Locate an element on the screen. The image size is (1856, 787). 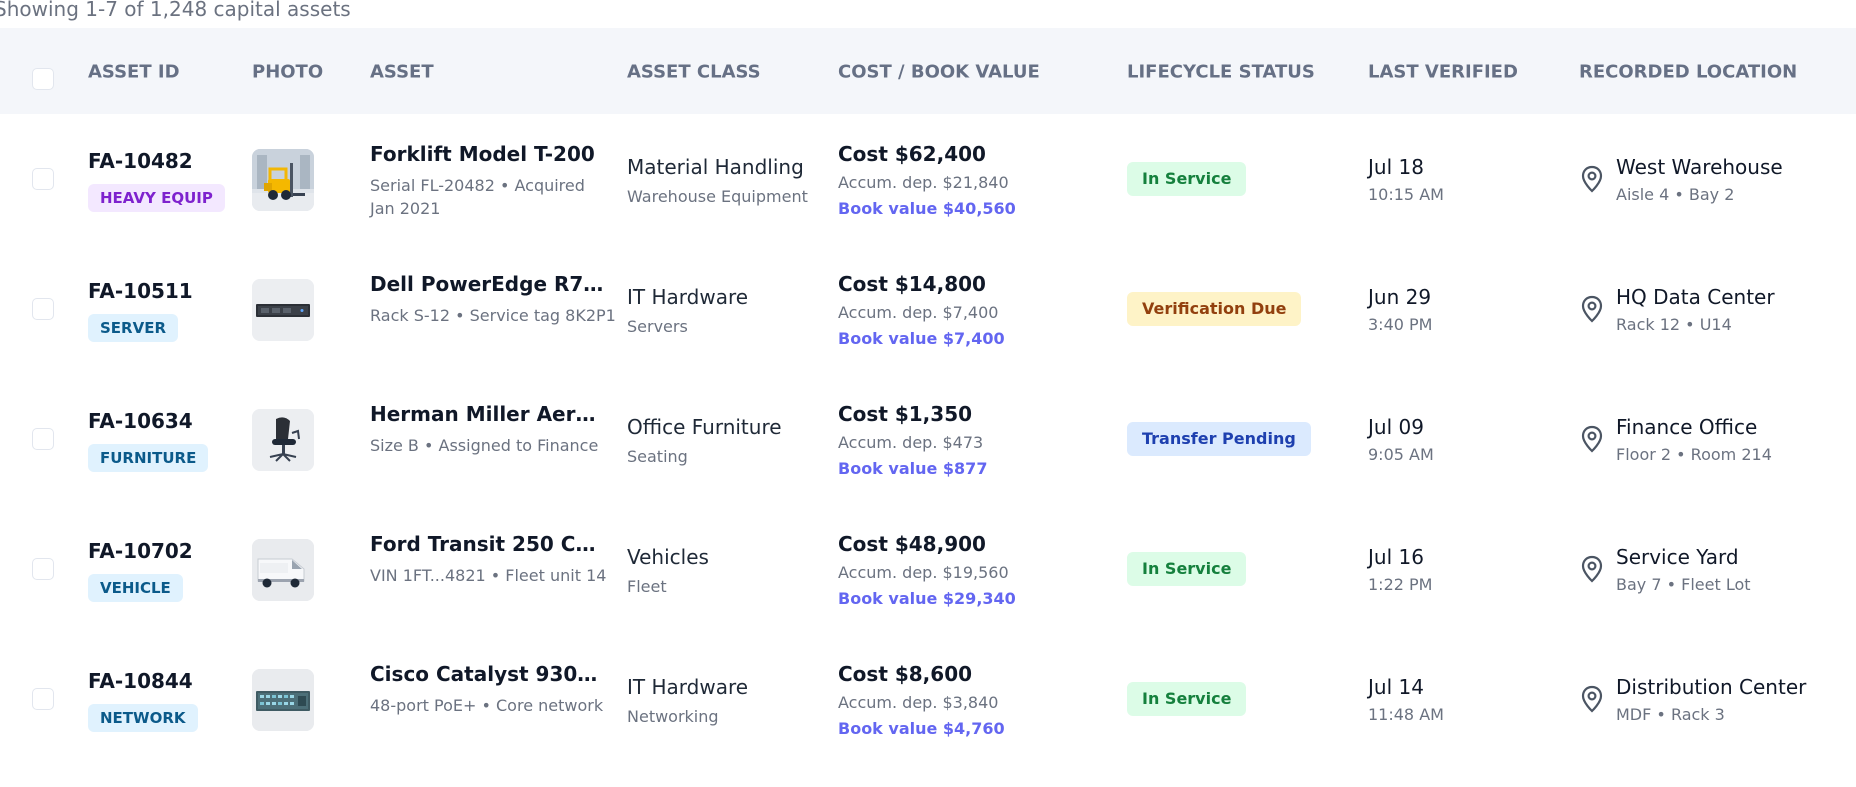
last-verified-time: 1:22 PM is located at coordinates (1400, 584).